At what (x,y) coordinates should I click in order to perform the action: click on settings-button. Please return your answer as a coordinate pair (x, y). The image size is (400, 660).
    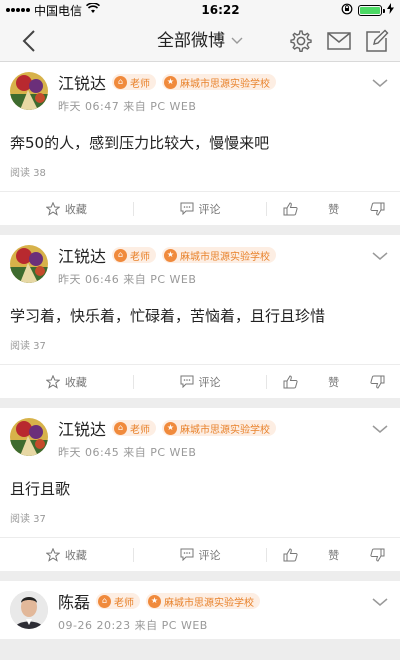
    Looking at the image, I should click on (301, 41).